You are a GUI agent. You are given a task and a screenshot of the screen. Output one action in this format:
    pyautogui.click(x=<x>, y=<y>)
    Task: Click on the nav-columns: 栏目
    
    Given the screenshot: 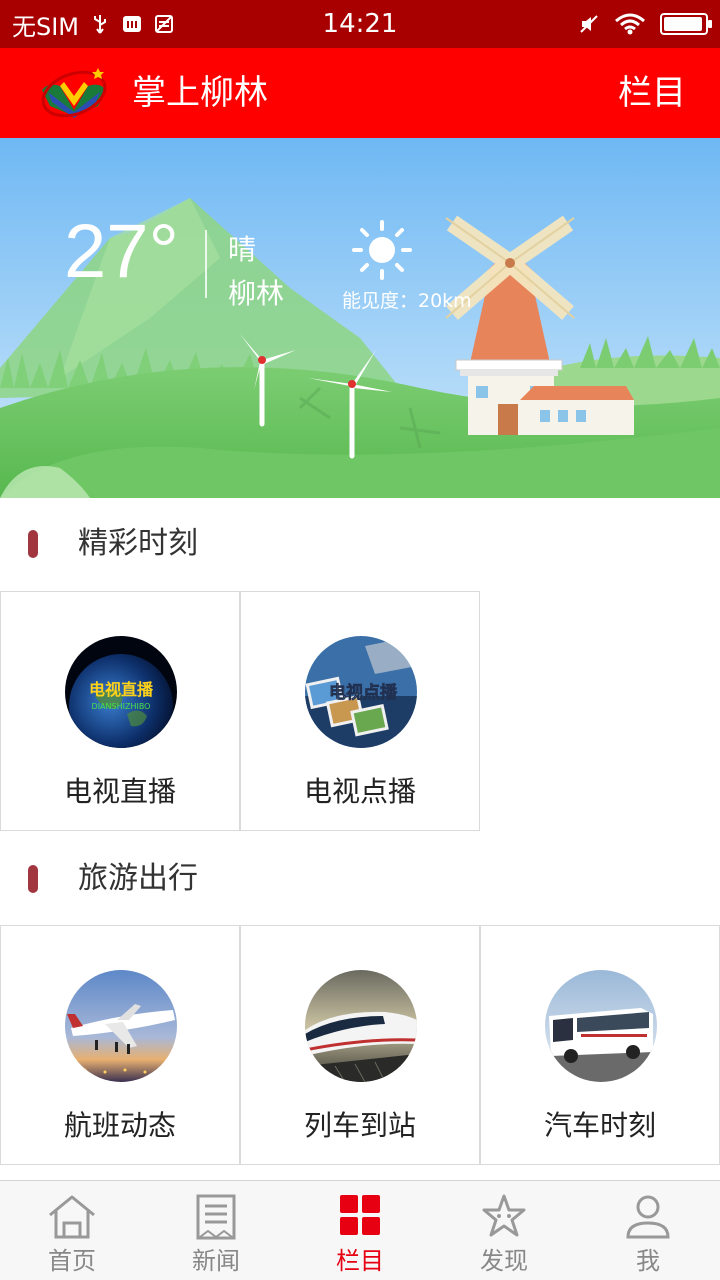 What is the action you would take?
    pyautogui.click(x=360, y=1230)
    